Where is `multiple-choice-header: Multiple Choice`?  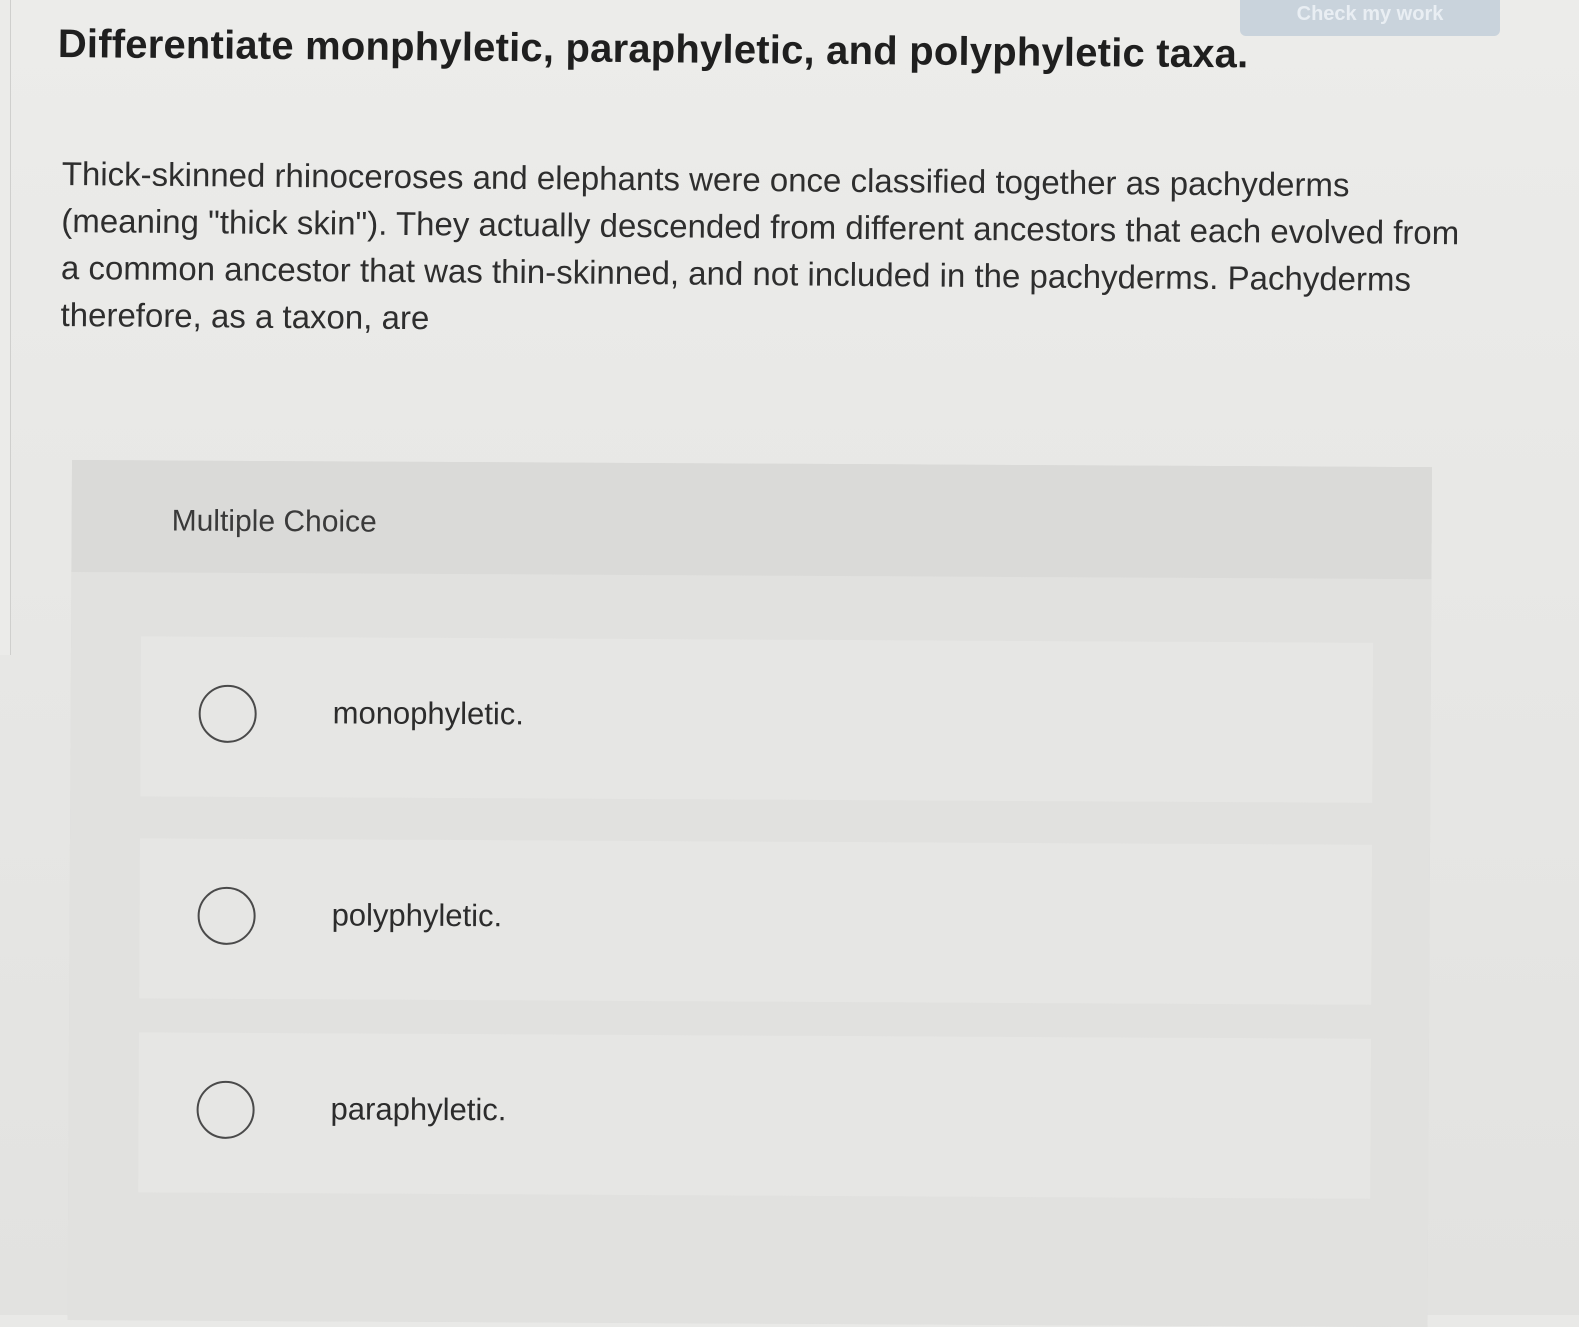 multiple-choice-header: Multiple Choice is located at coordinates (751, 520).